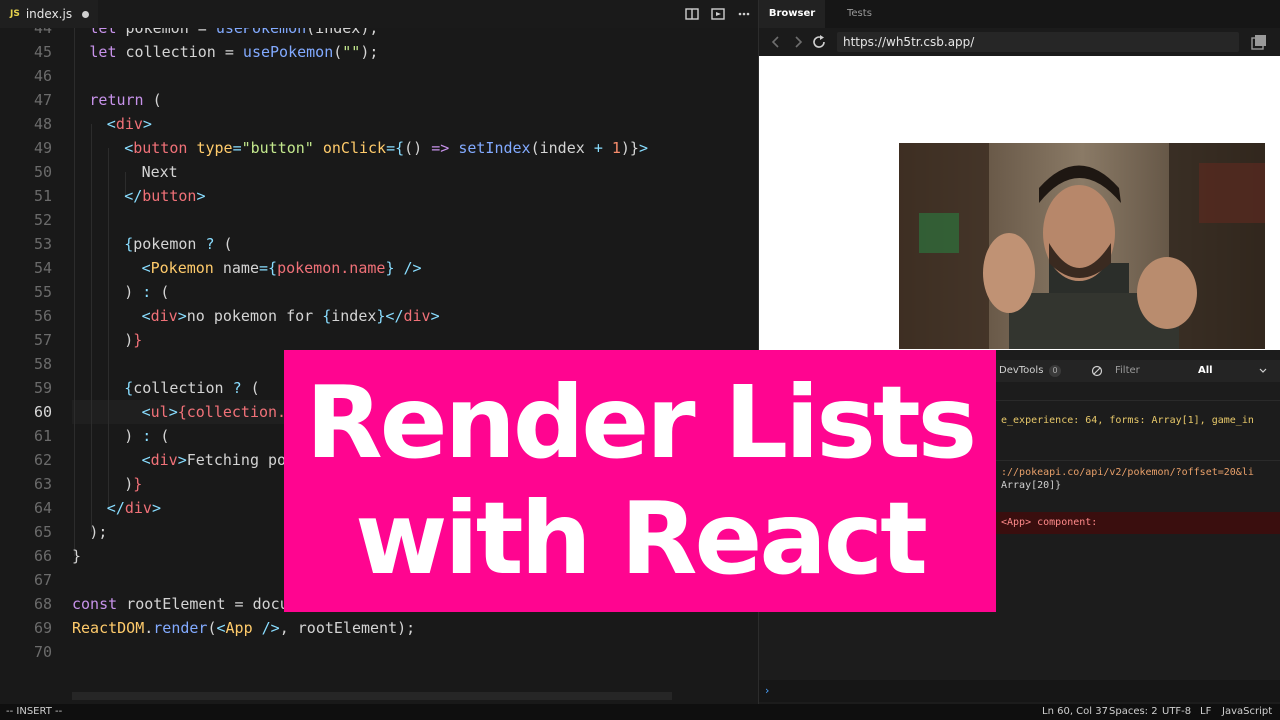  What do you see at coordinates (1038, 42) in the screenshot?
I see `url-input: https://wh5tr.csb.app/` at bounding box center [1038, 42].